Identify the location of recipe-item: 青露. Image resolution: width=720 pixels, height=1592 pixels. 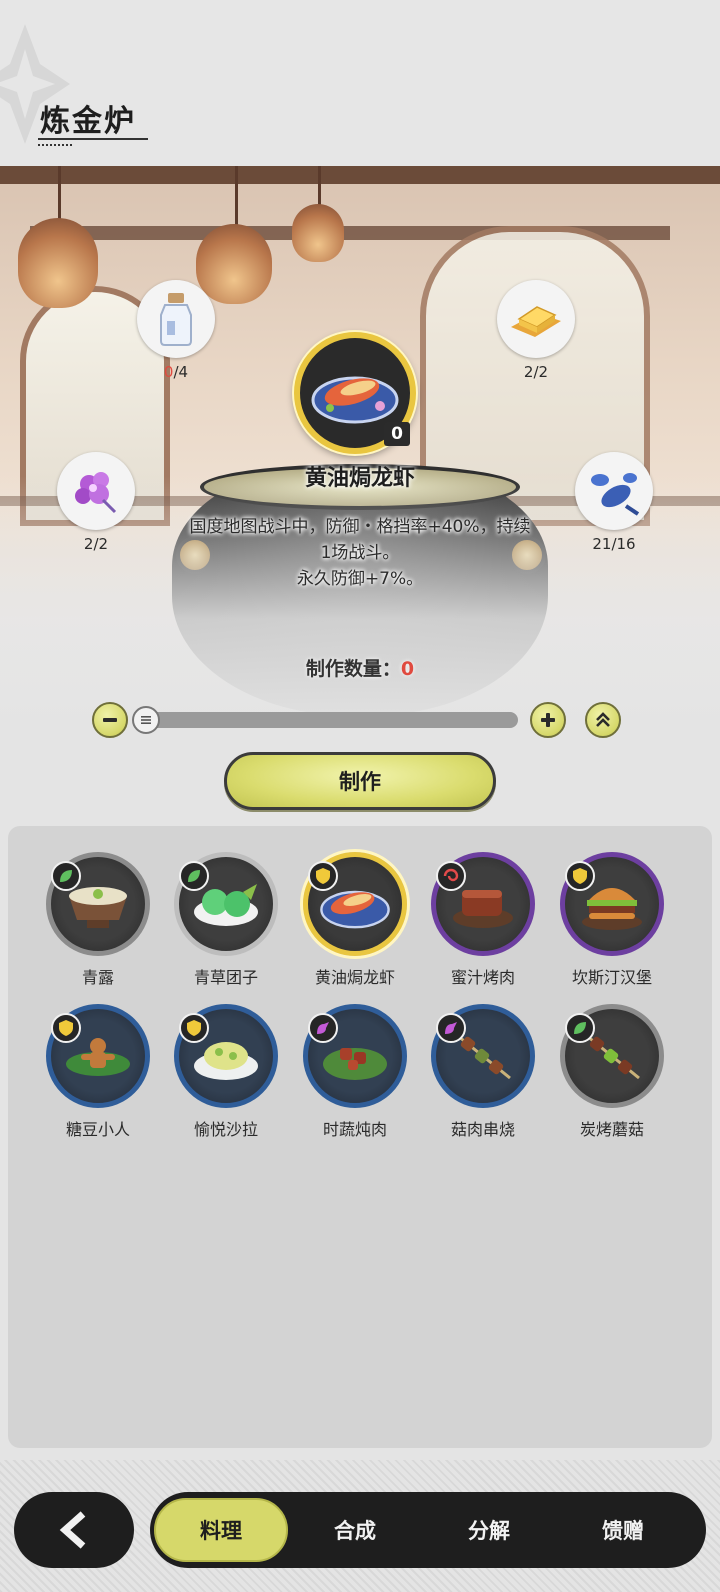
(98, 920).